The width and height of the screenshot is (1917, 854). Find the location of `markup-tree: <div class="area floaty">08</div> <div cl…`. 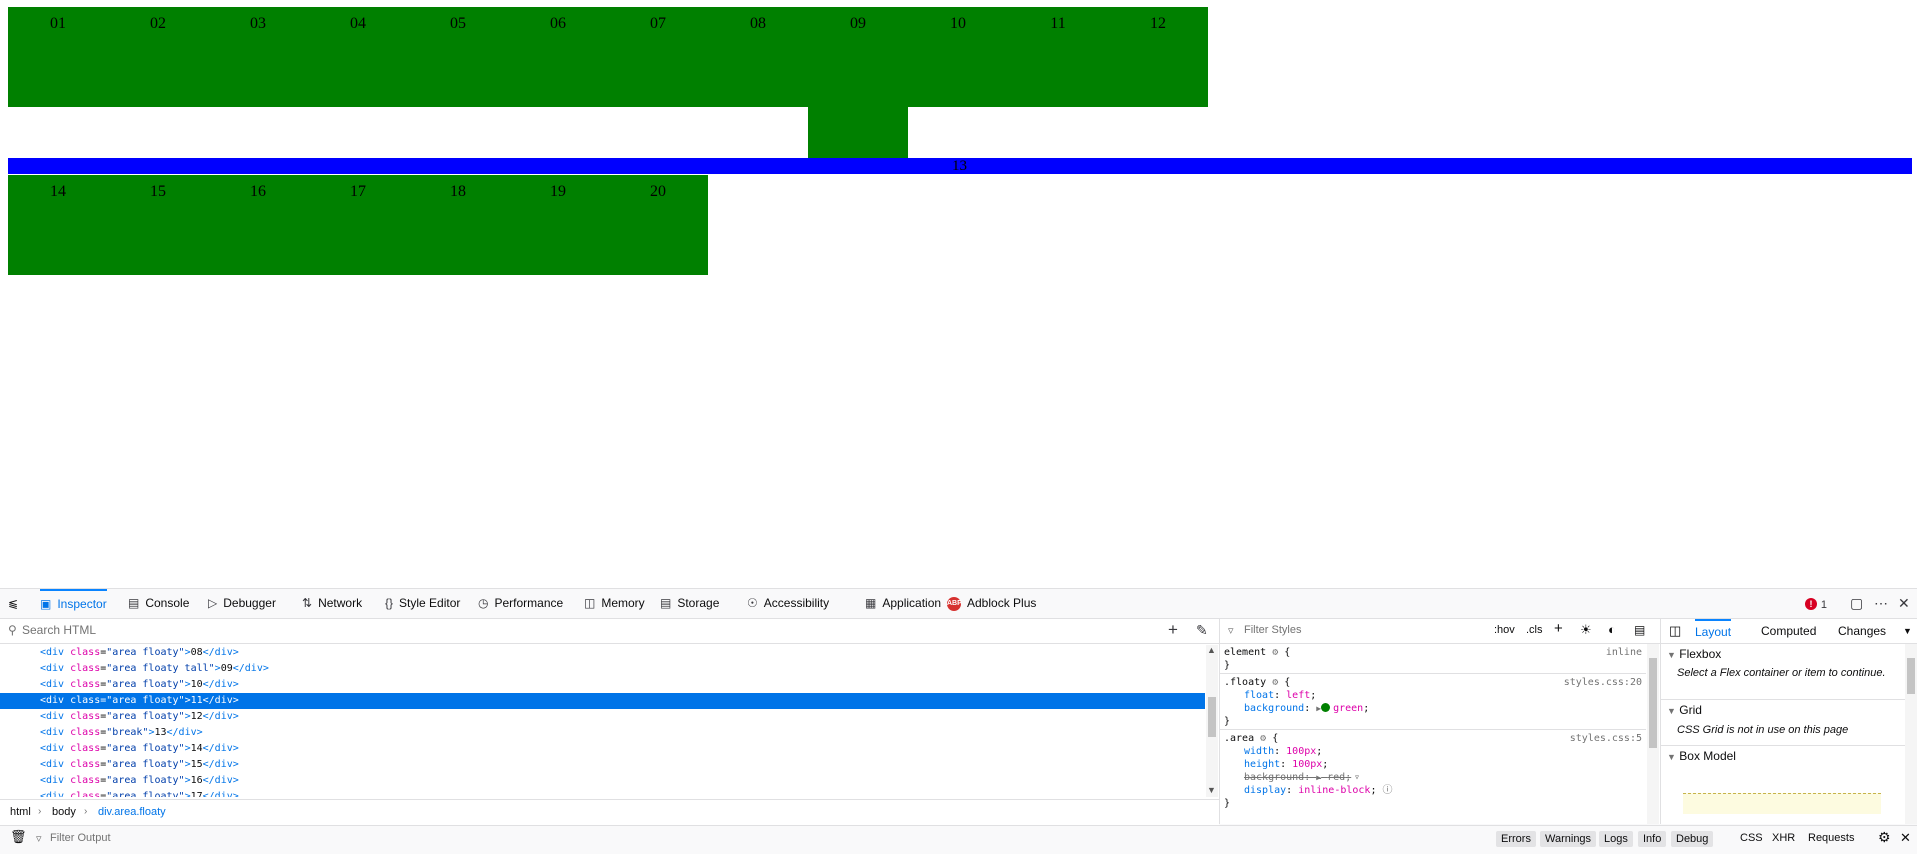

markup-tree: <div class="area floaty">08</div> <div cl… is located at coordinates (602, 721).